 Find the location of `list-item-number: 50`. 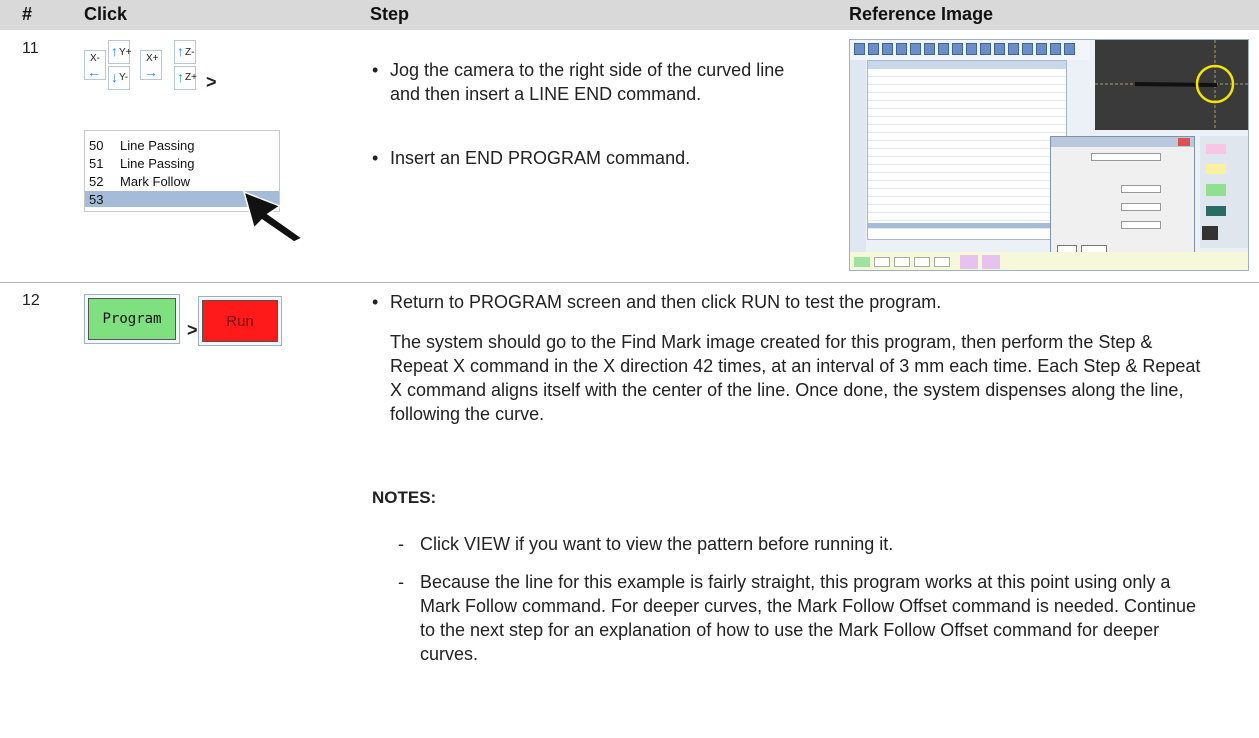

list-item-number: 50 is located at coordinates (96, 145).